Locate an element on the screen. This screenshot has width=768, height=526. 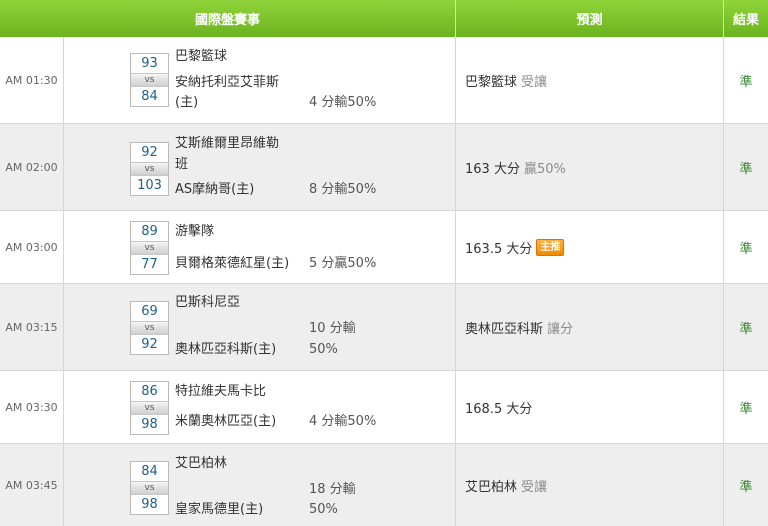
team-name: 米蘭奧林匹亞(主) is located at coordinates (225, 422).